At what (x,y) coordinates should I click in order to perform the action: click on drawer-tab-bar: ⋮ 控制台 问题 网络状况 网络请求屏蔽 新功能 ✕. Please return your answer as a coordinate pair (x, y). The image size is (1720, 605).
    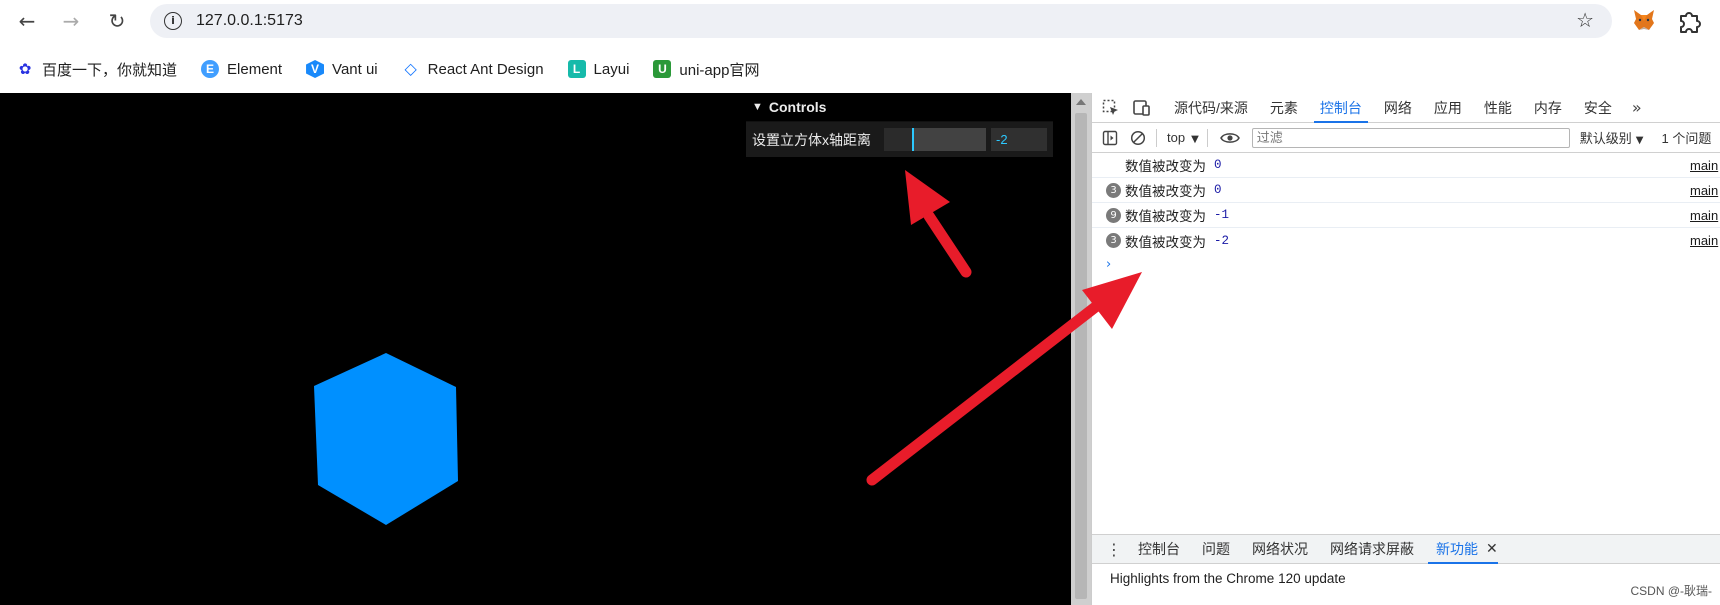
    Looking at the image, I should click on (1406, 549).